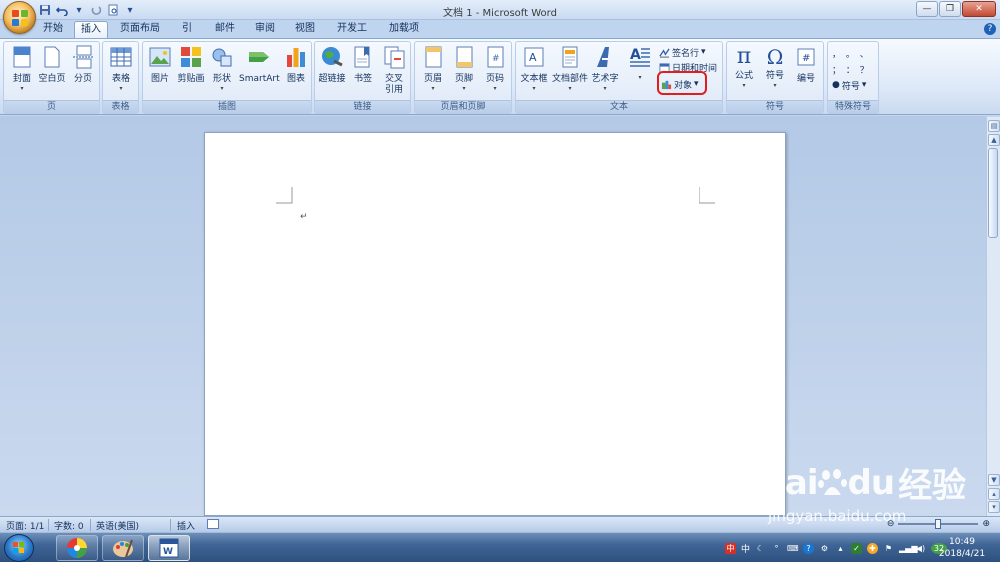 Image resolution: width=1000 pixels, height=562 pixels. I want to click on blank-page-button: 空白页, so click(52, 65).